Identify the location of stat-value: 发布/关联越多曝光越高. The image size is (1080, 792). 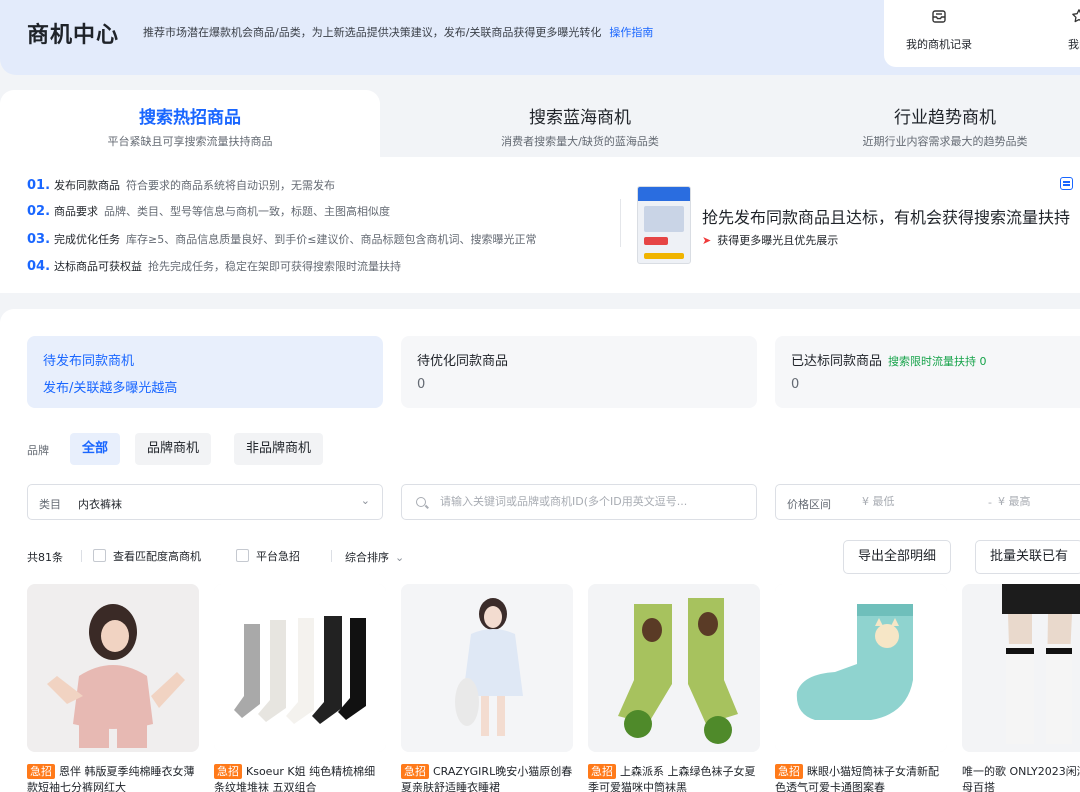
(110, 388).